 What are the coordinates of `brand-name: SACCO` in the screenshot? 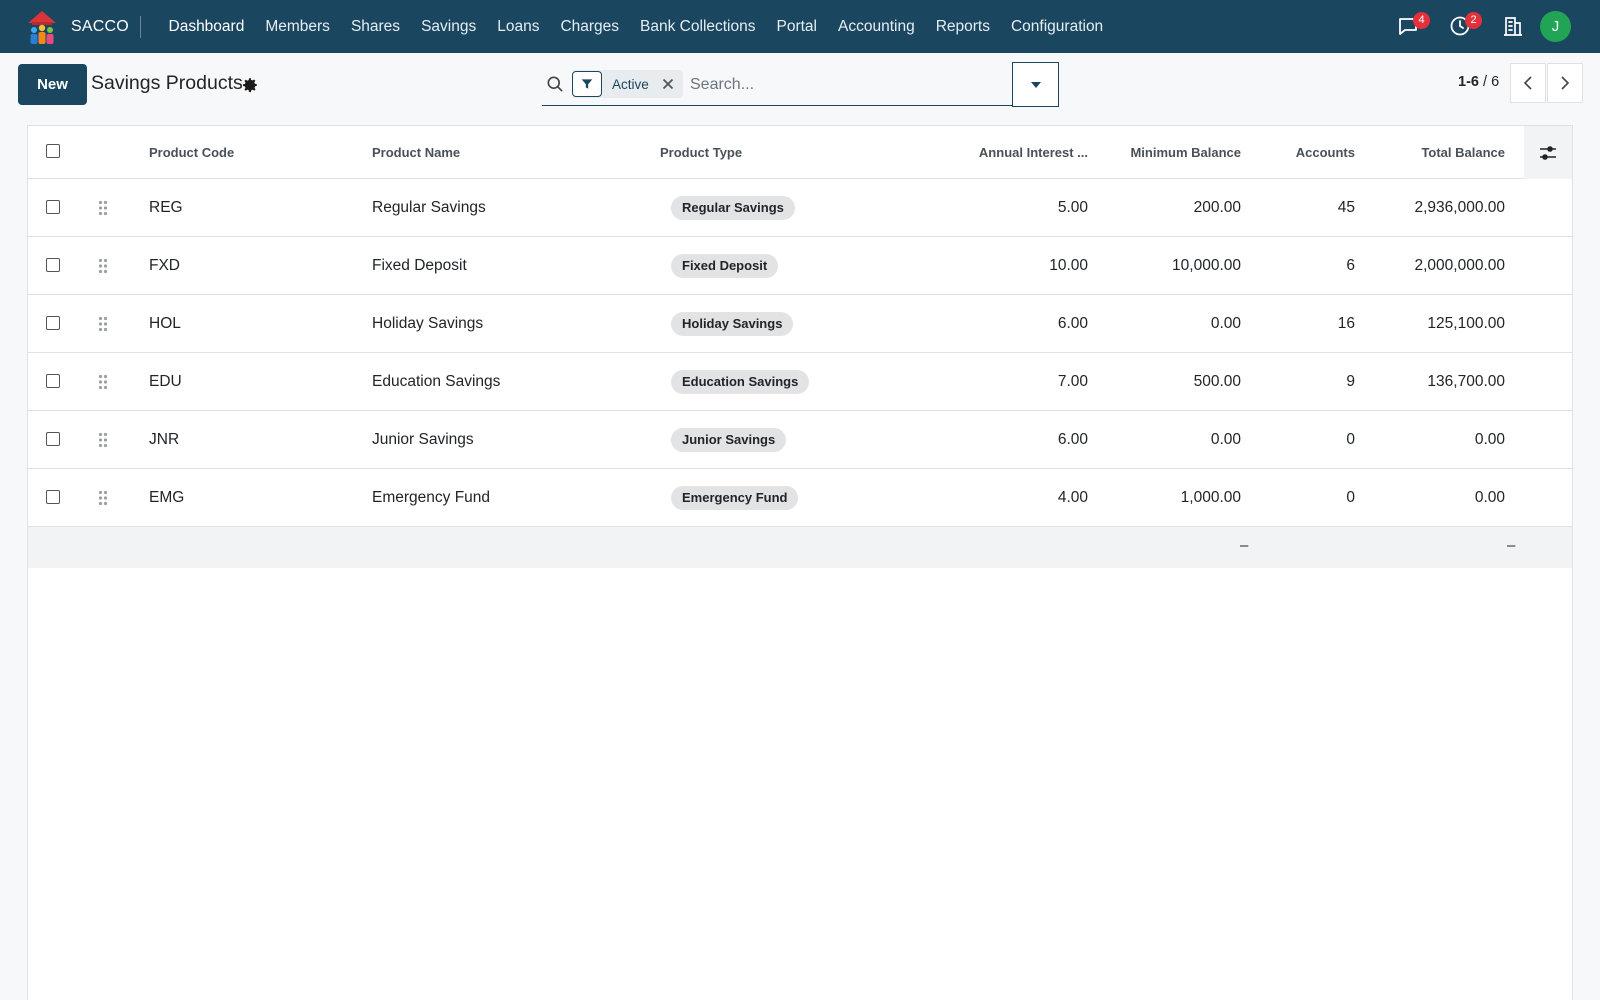 It's located at (100, 26).